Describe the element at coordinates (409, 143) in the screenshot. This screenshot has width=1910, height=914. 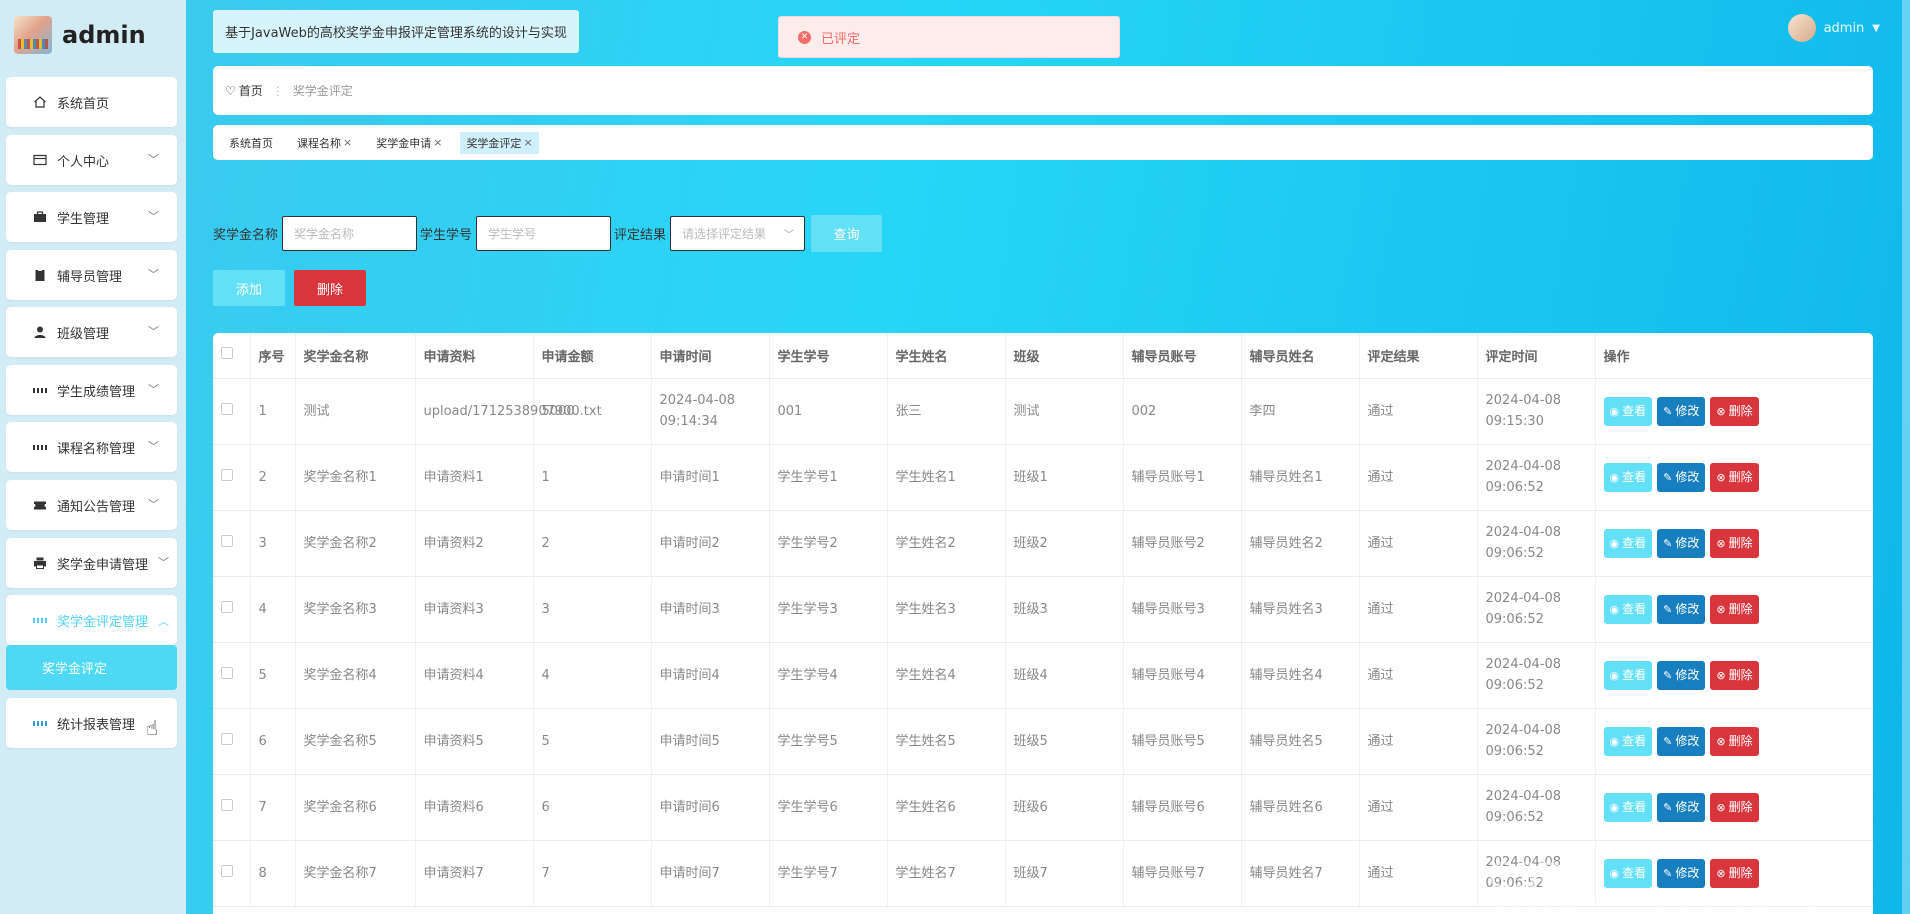
I see `tag-scholarship-apply: 奖学金申请 ×` at that location.